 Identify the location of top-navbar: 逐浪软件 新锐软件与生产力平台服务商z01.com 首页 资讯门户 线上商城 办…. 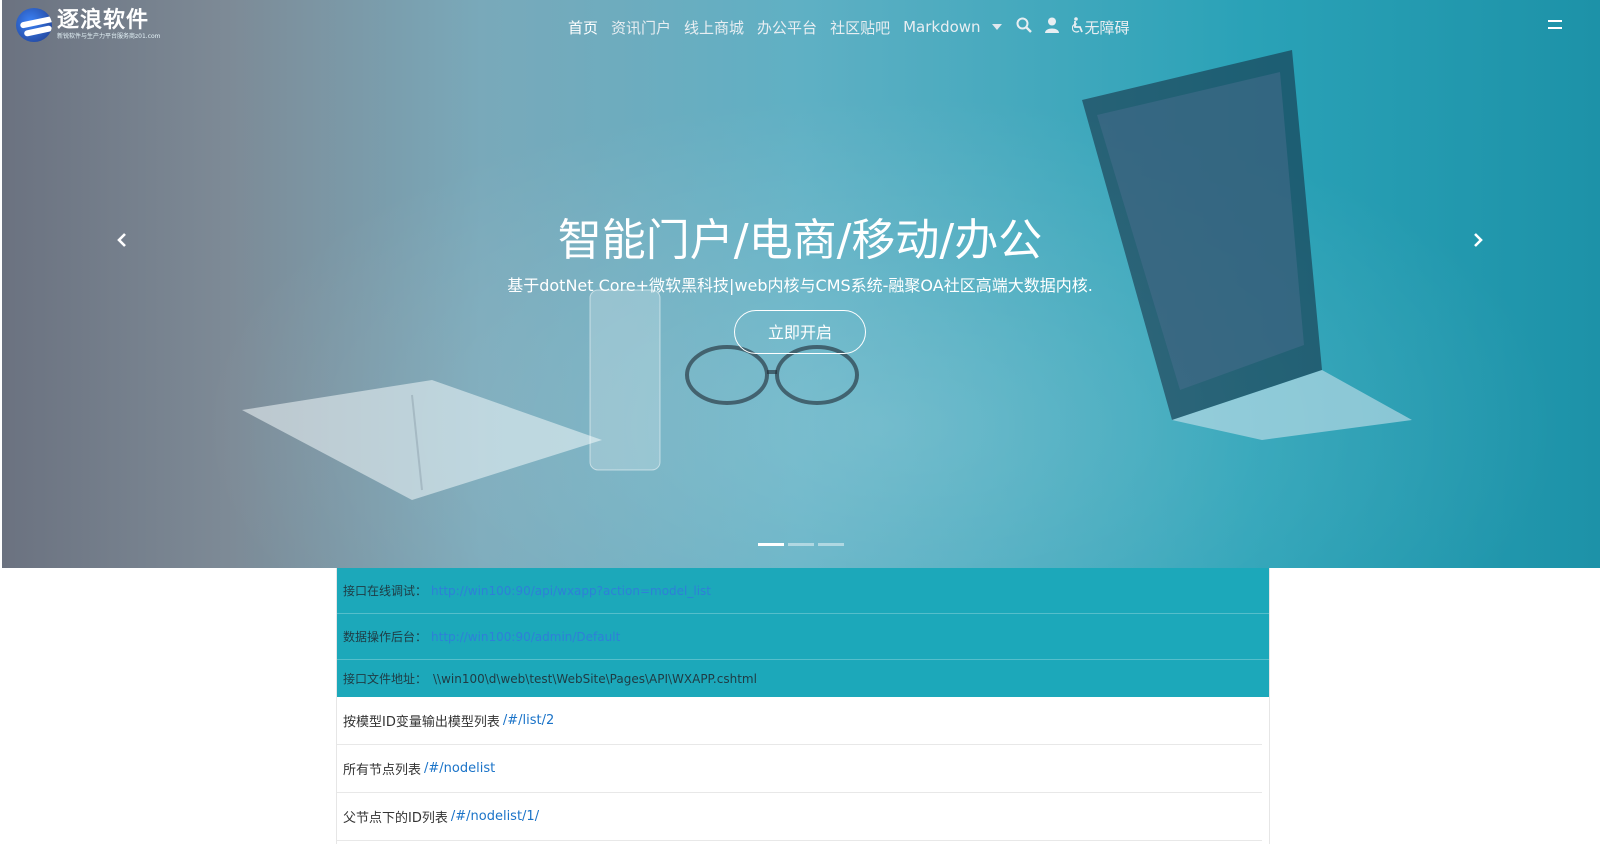
(800, 27).